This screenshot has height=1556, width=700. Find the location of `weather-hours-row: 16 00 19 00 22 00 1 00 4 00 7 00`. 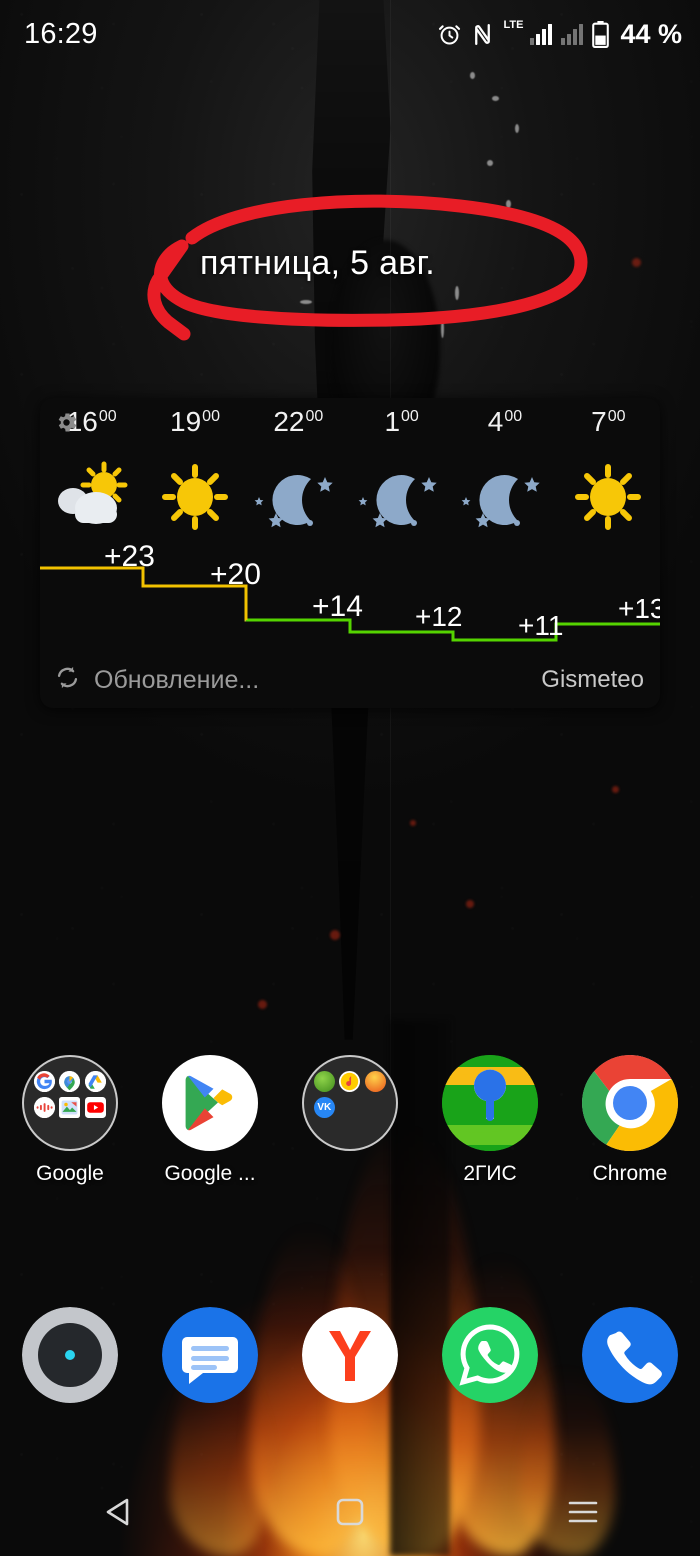

weather-hours-row: 16 00 19 00 22 00 1 00 4 00 7 00 is located at coordinates (350, 430).